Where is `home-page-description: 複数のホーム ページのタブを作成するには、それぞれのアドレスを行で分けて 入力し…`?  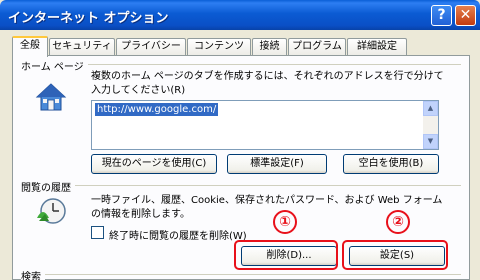
home-page-description: 複数のホーム ページのタブを作成するには、それぞれのアドレスを行で分けて 入力し… is located at coordinates (267, 84).